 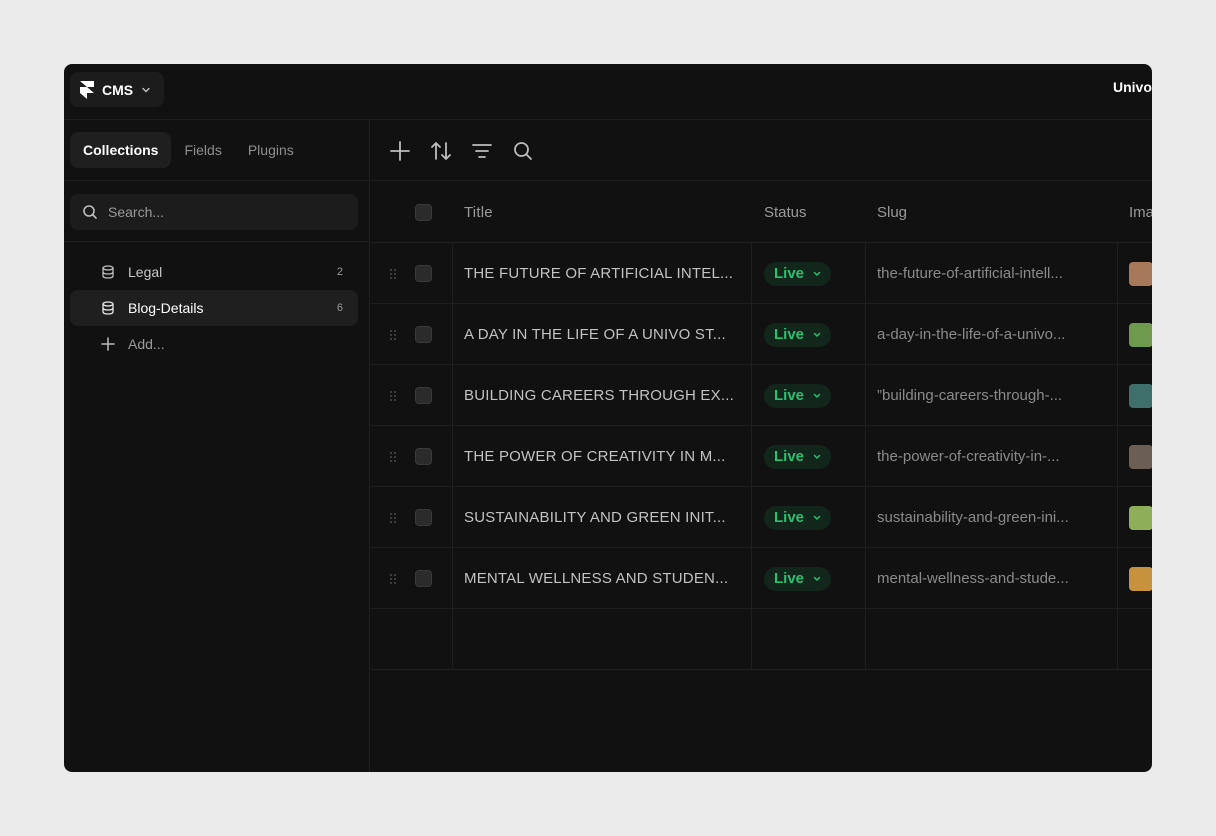 What do you see at coordinates (992, 212) in the screenshot?
I see `column-header-slug: Slug` at bounding box center [992, 212].